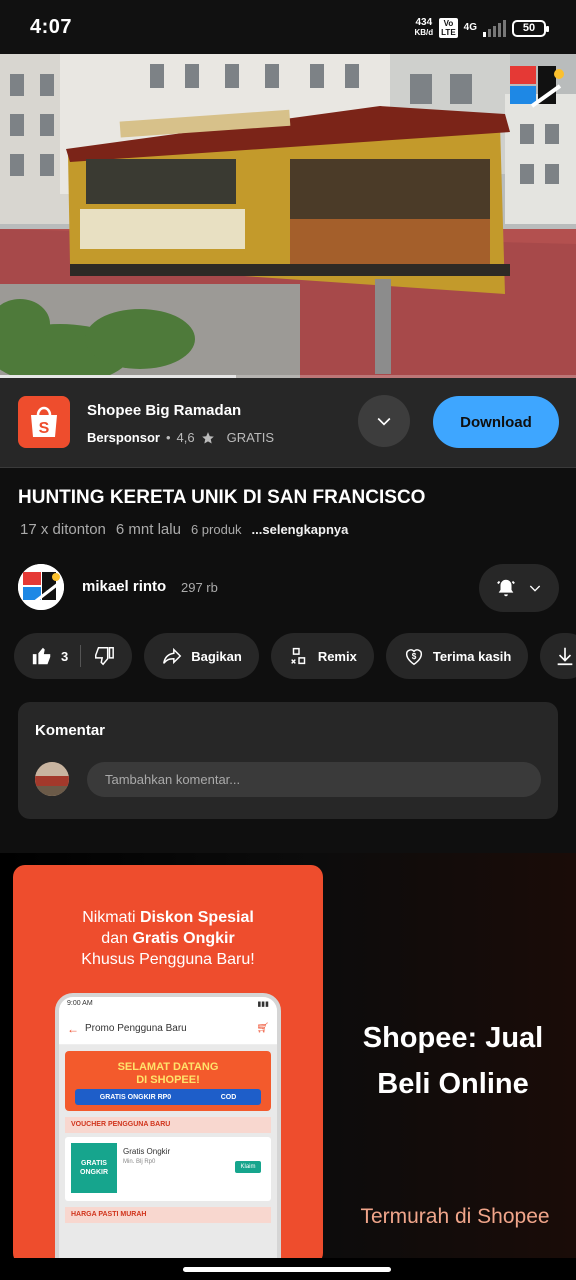 This screenshot has height=1280, width=576. What do you see at coordinates (168, 1005) in the screenshot?
I see `phone-status-bar: 9:00 AM ▮▮▮` at bounding box center [168, 1005].